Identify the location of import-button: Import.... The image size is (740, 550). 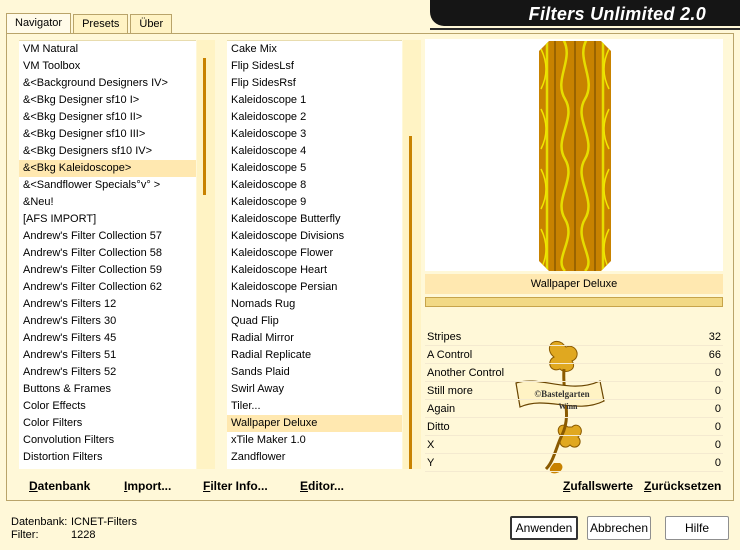
(147, 486).